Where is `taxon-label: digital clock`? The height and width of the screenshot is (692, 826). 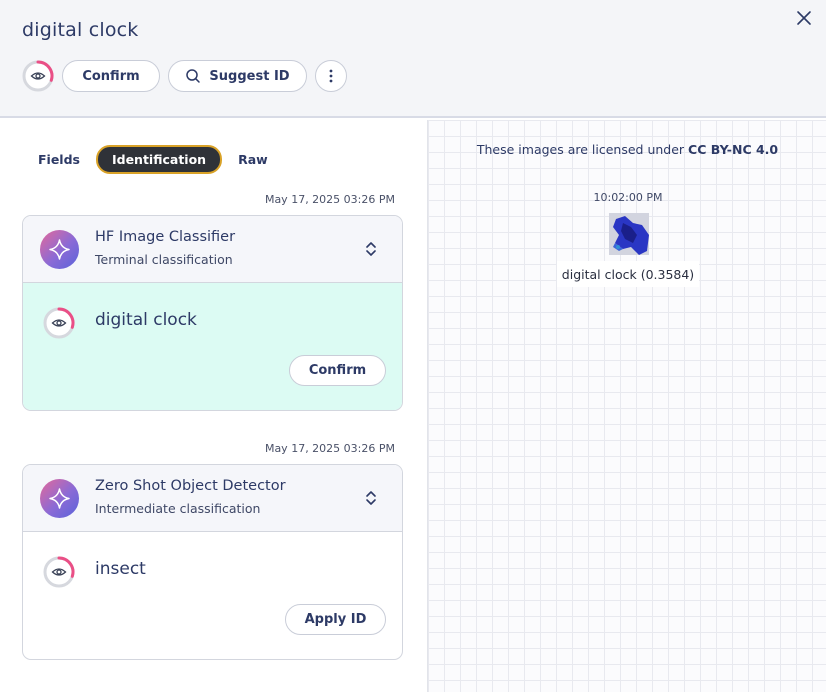
taxon-label: digital clock is located at coordinates (146, 320).